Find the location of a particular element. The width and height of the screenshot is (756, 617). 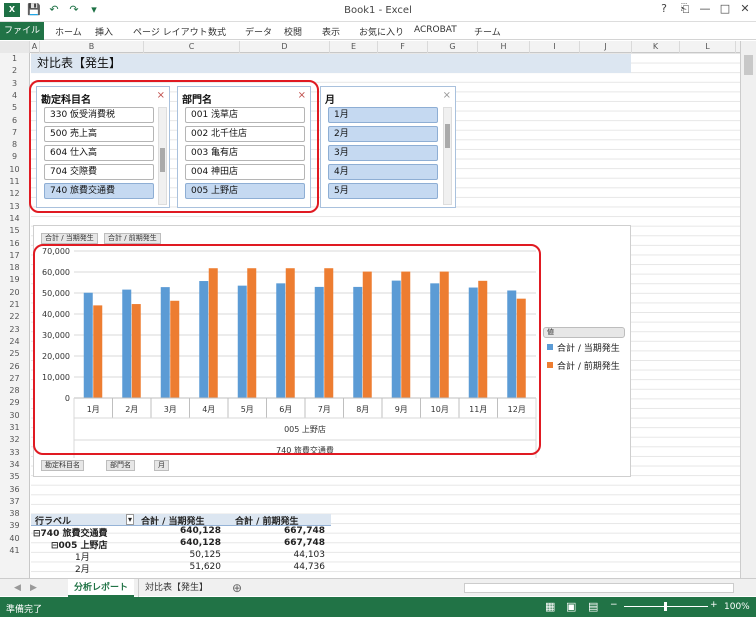

row-header: 28 is located at coordinates (14, 392).